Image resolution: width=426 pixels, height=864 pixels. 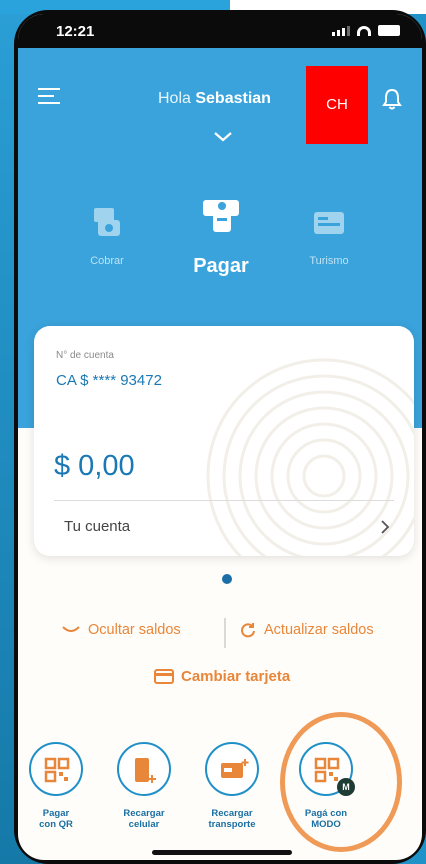 What do you see at coordinates (236, 676) in the screenshot?
I see `change-card-label: Cambiar tarjeta` at bounding box center [236, 676].